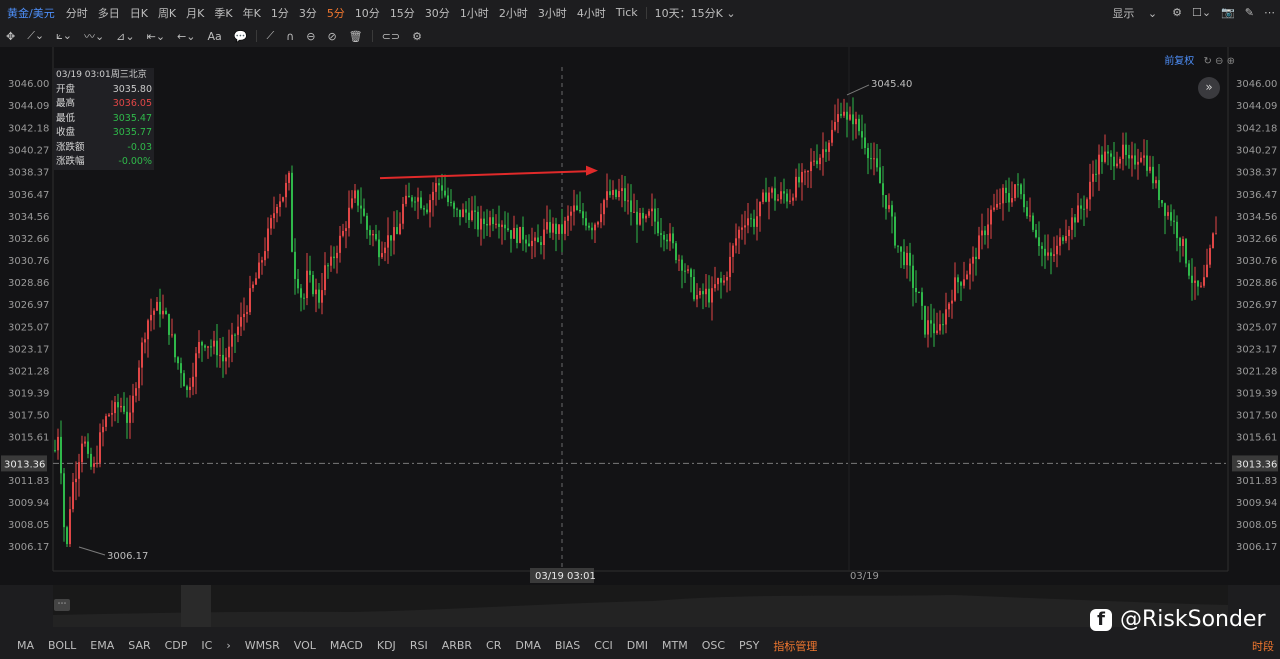  What do you see at coordinates (156, 36) in the screenshot?
I see `measure-tool-icon: ⇤⌄` at bounding box center [156, 36].